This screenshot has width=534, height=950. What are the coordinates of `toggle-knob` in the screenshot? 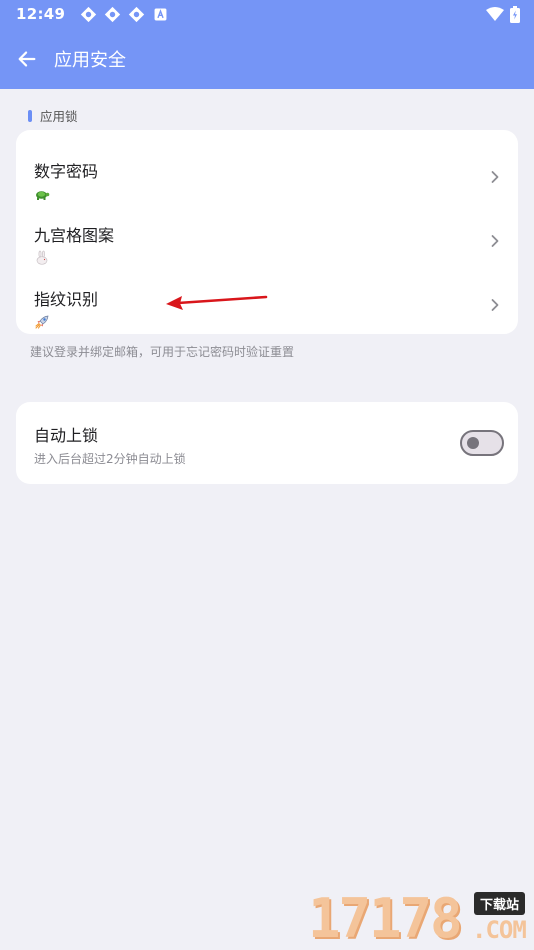 It's located at (473, 443).